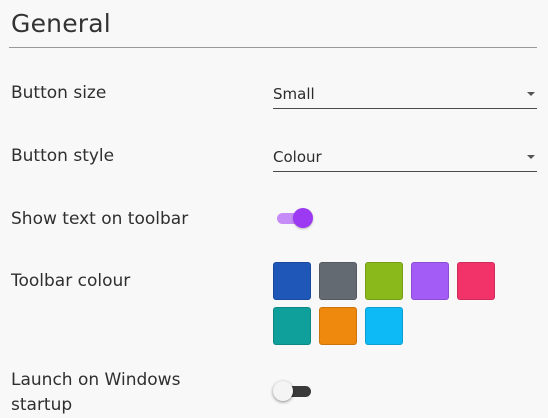 The height and width of the screenshot is (418, 548). What do you see at coordinates (61, 23) in the screenshot?
I see `section-title: General` at bounding box center [61, 23].